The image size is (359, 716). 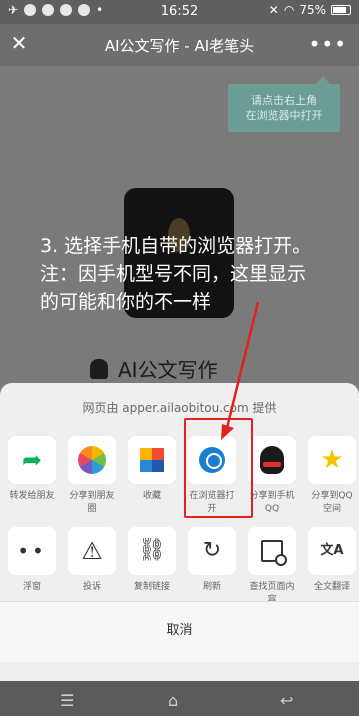 I want to click on share-icon: ➦, so click(x=32, y=460).